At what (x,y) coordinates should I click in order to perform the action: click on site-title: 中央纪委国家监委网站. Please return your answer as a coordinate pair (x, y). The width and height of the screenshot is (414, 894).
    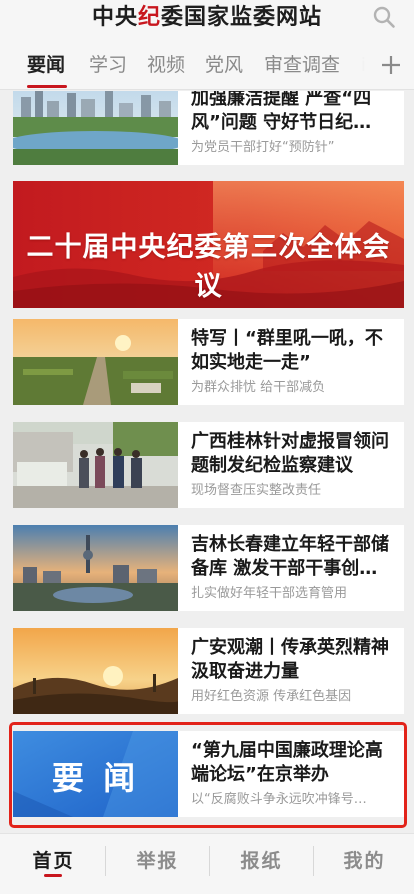
    Looking at the image, I should click on (207, 17).